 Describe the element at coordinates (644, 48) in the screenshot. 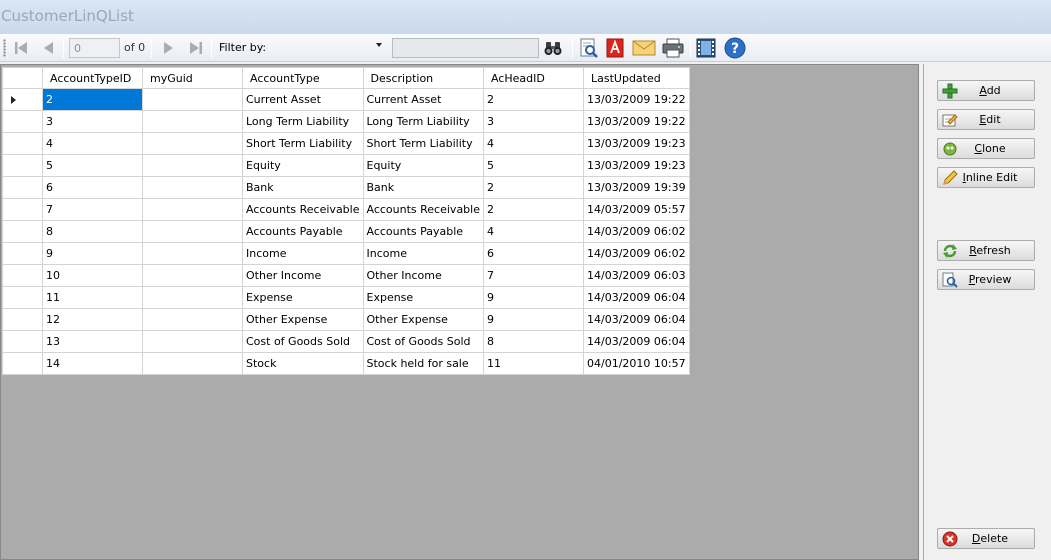

I see `email-button` at that location.